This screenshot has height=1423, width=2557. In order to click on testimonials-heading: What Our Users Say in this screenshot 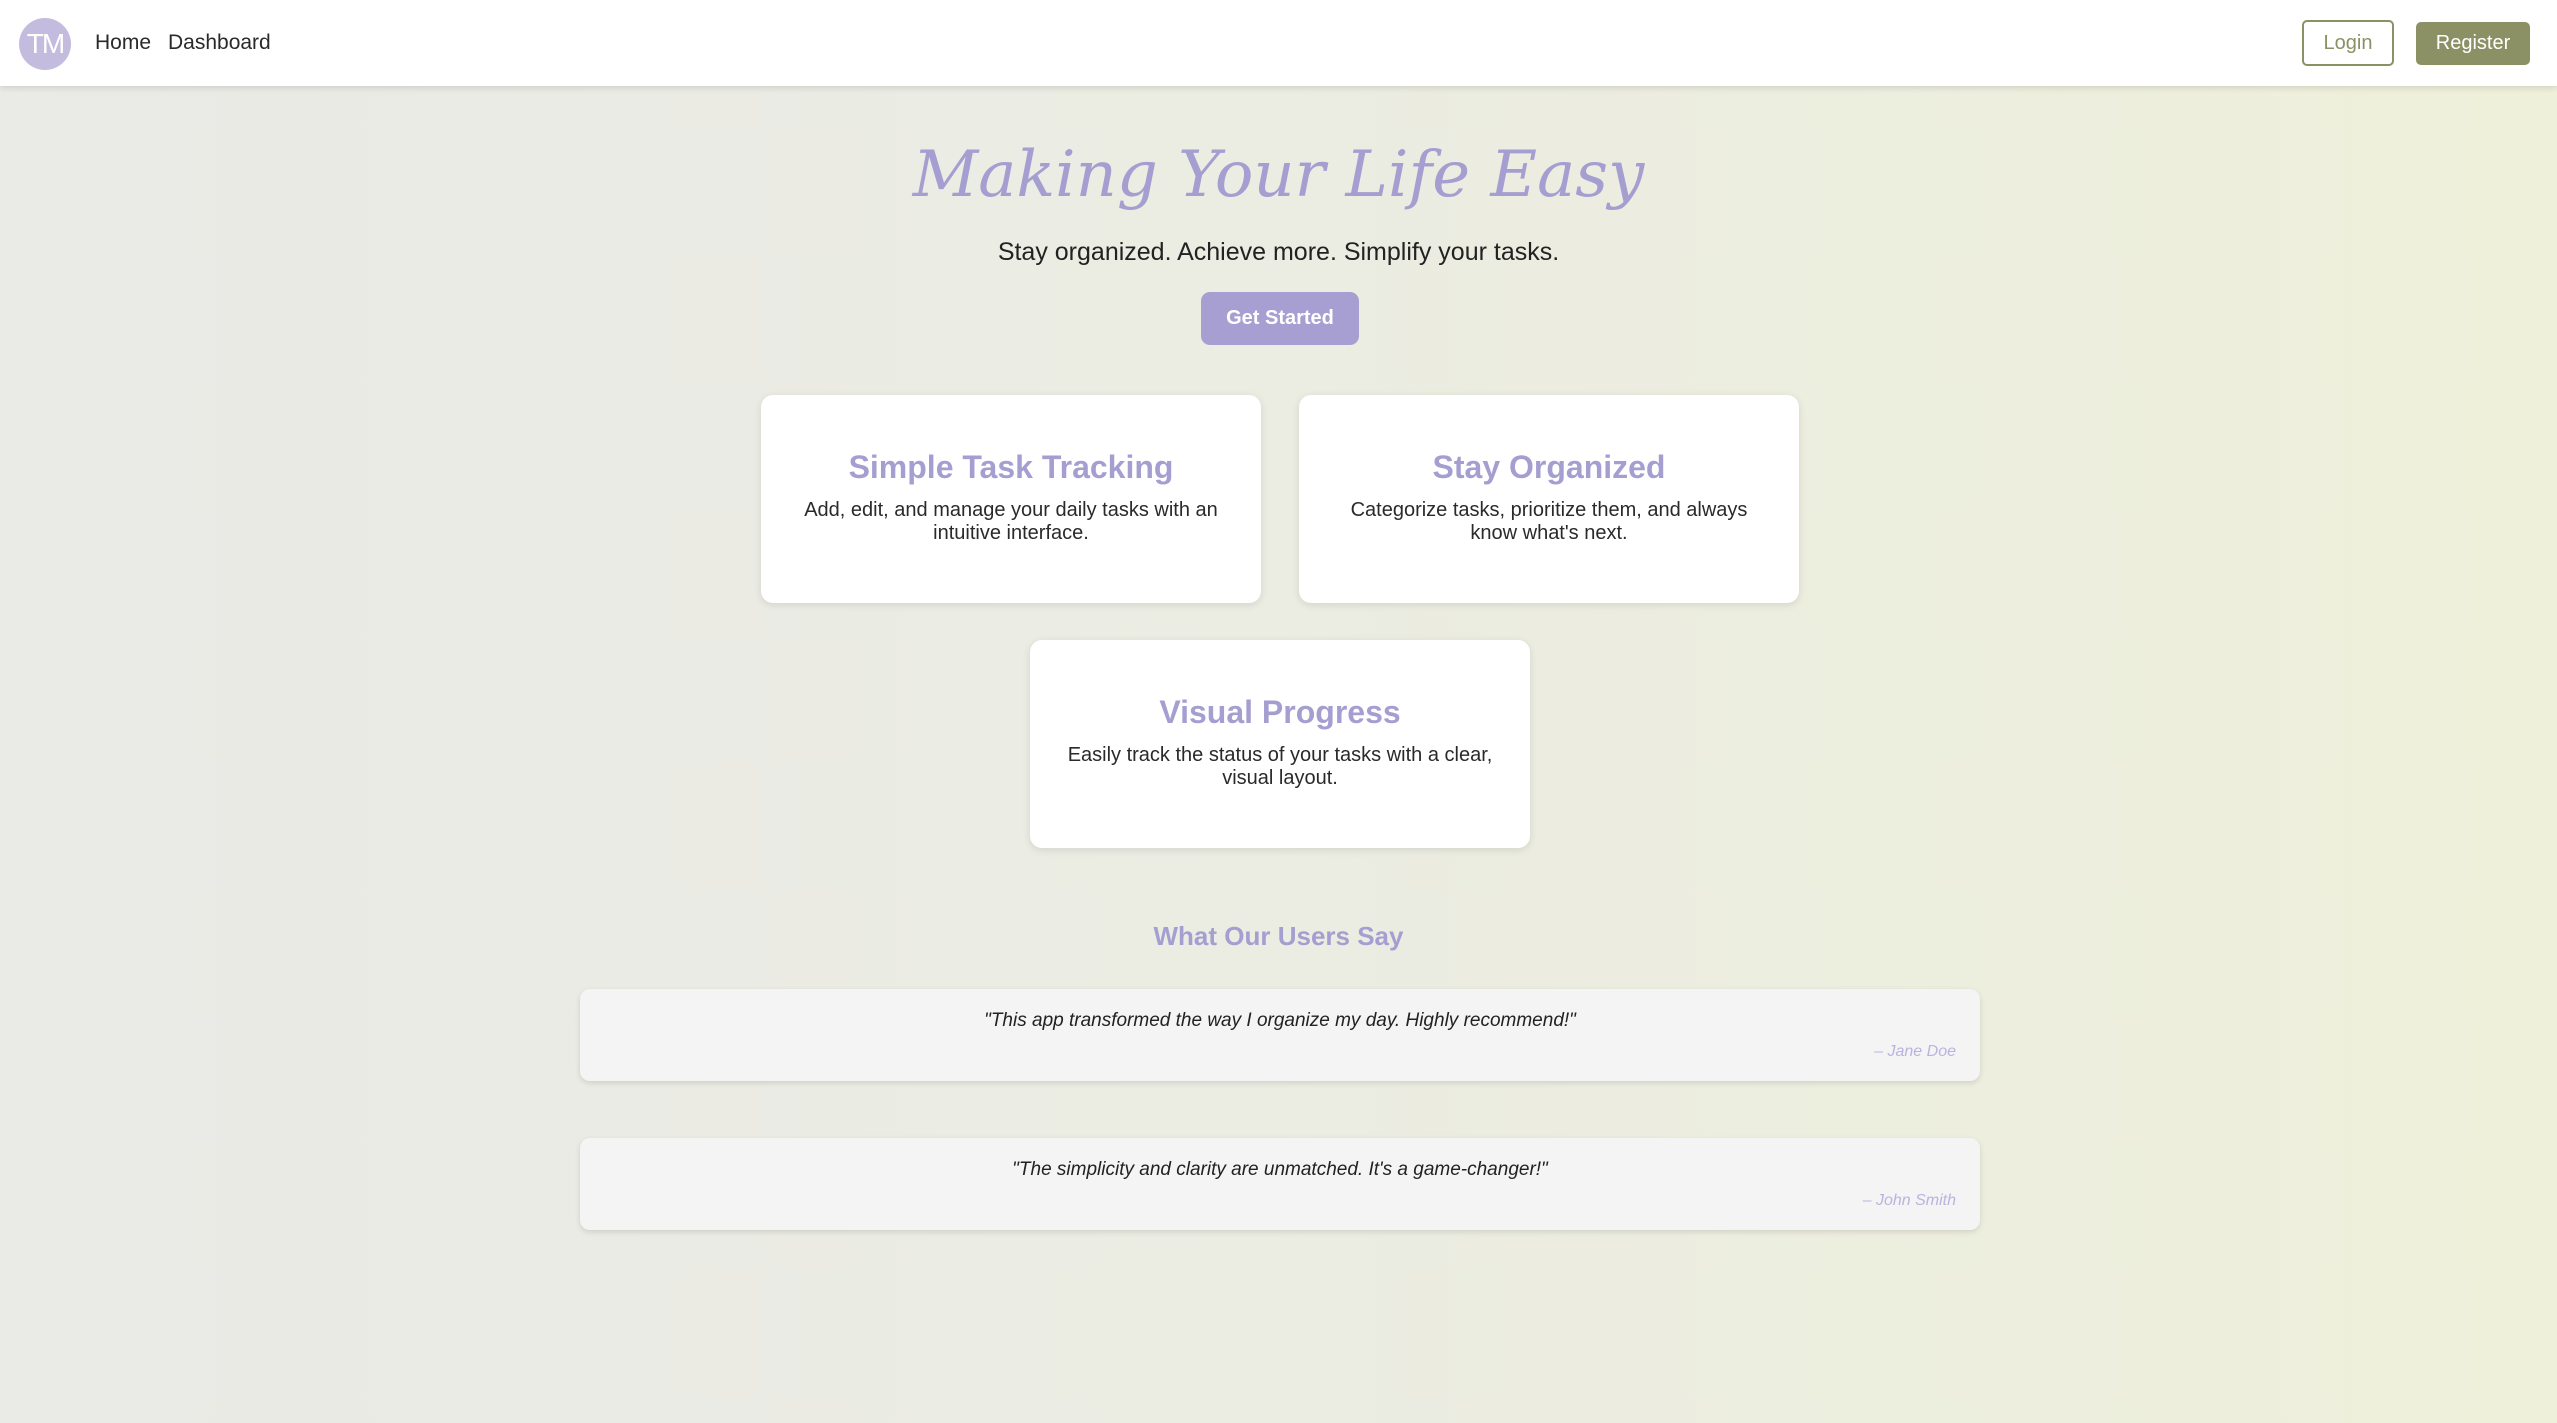, I will do `click(1278, 936)`.